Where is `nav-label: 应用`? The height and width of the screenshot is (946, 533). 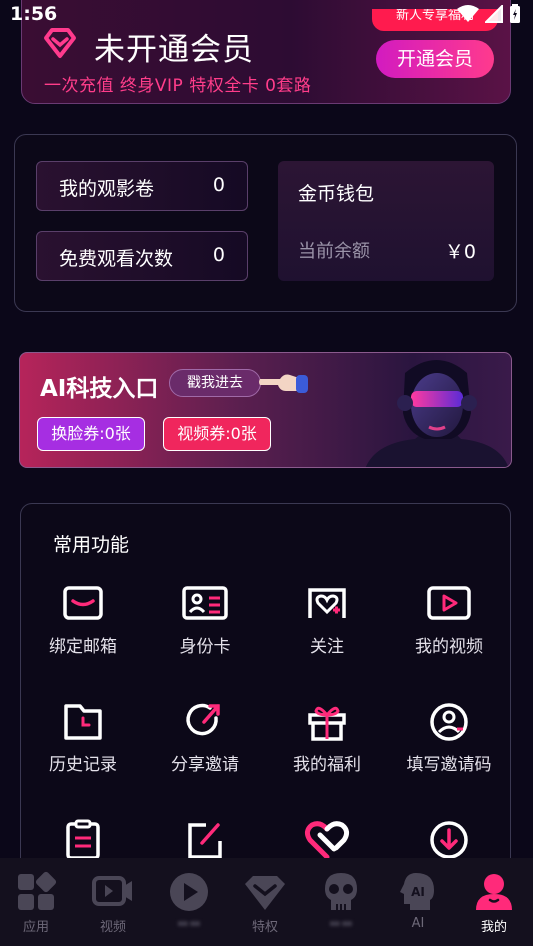
nav-label: 应用 is located at coordinates (35, 927).